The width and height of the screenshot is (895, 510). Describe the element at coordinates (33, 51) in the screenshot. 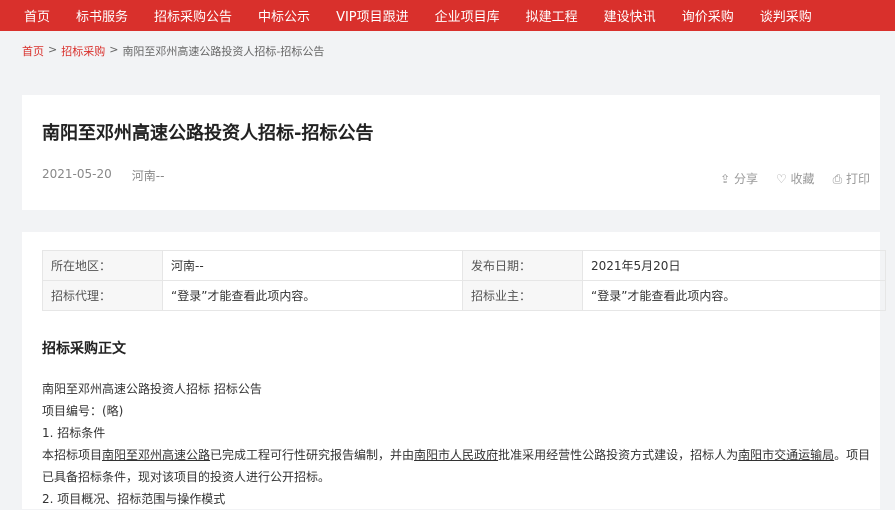

I see `breadcrumb-home: 首页` at that location.